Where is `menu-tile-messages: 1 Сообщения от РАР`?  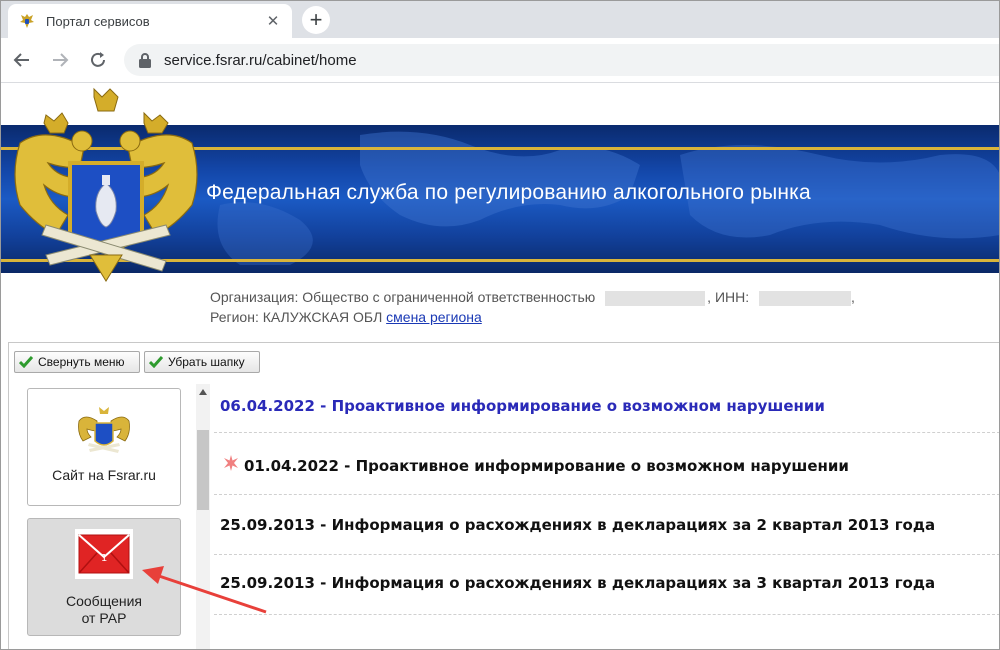
menu-tile-messages: 1 Сообщения от РАР is located at coordinates (104, 577).